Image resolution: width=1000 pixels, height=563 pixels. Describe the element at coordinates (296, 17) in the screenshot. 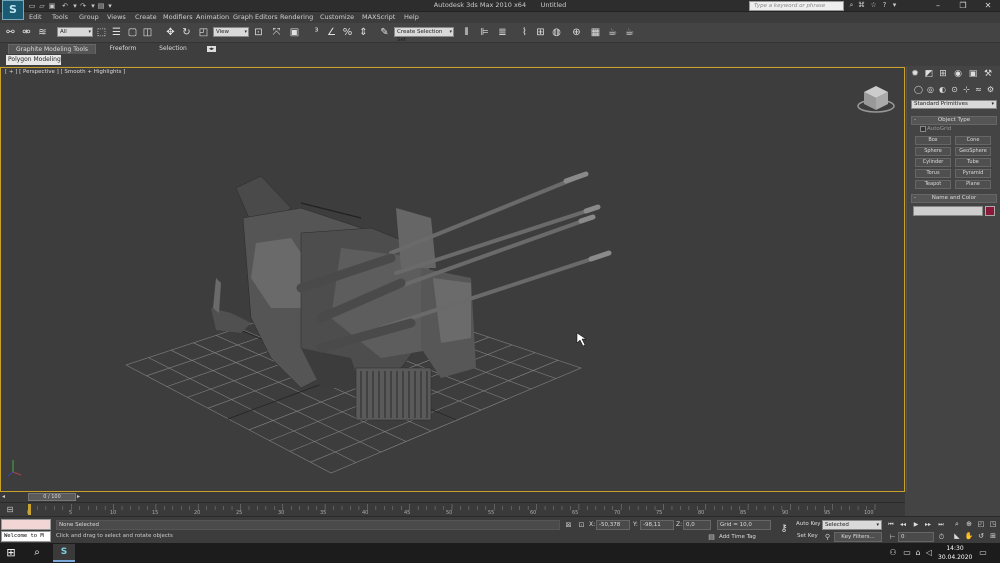

I see `menu-rendering: Rendering` at that location.